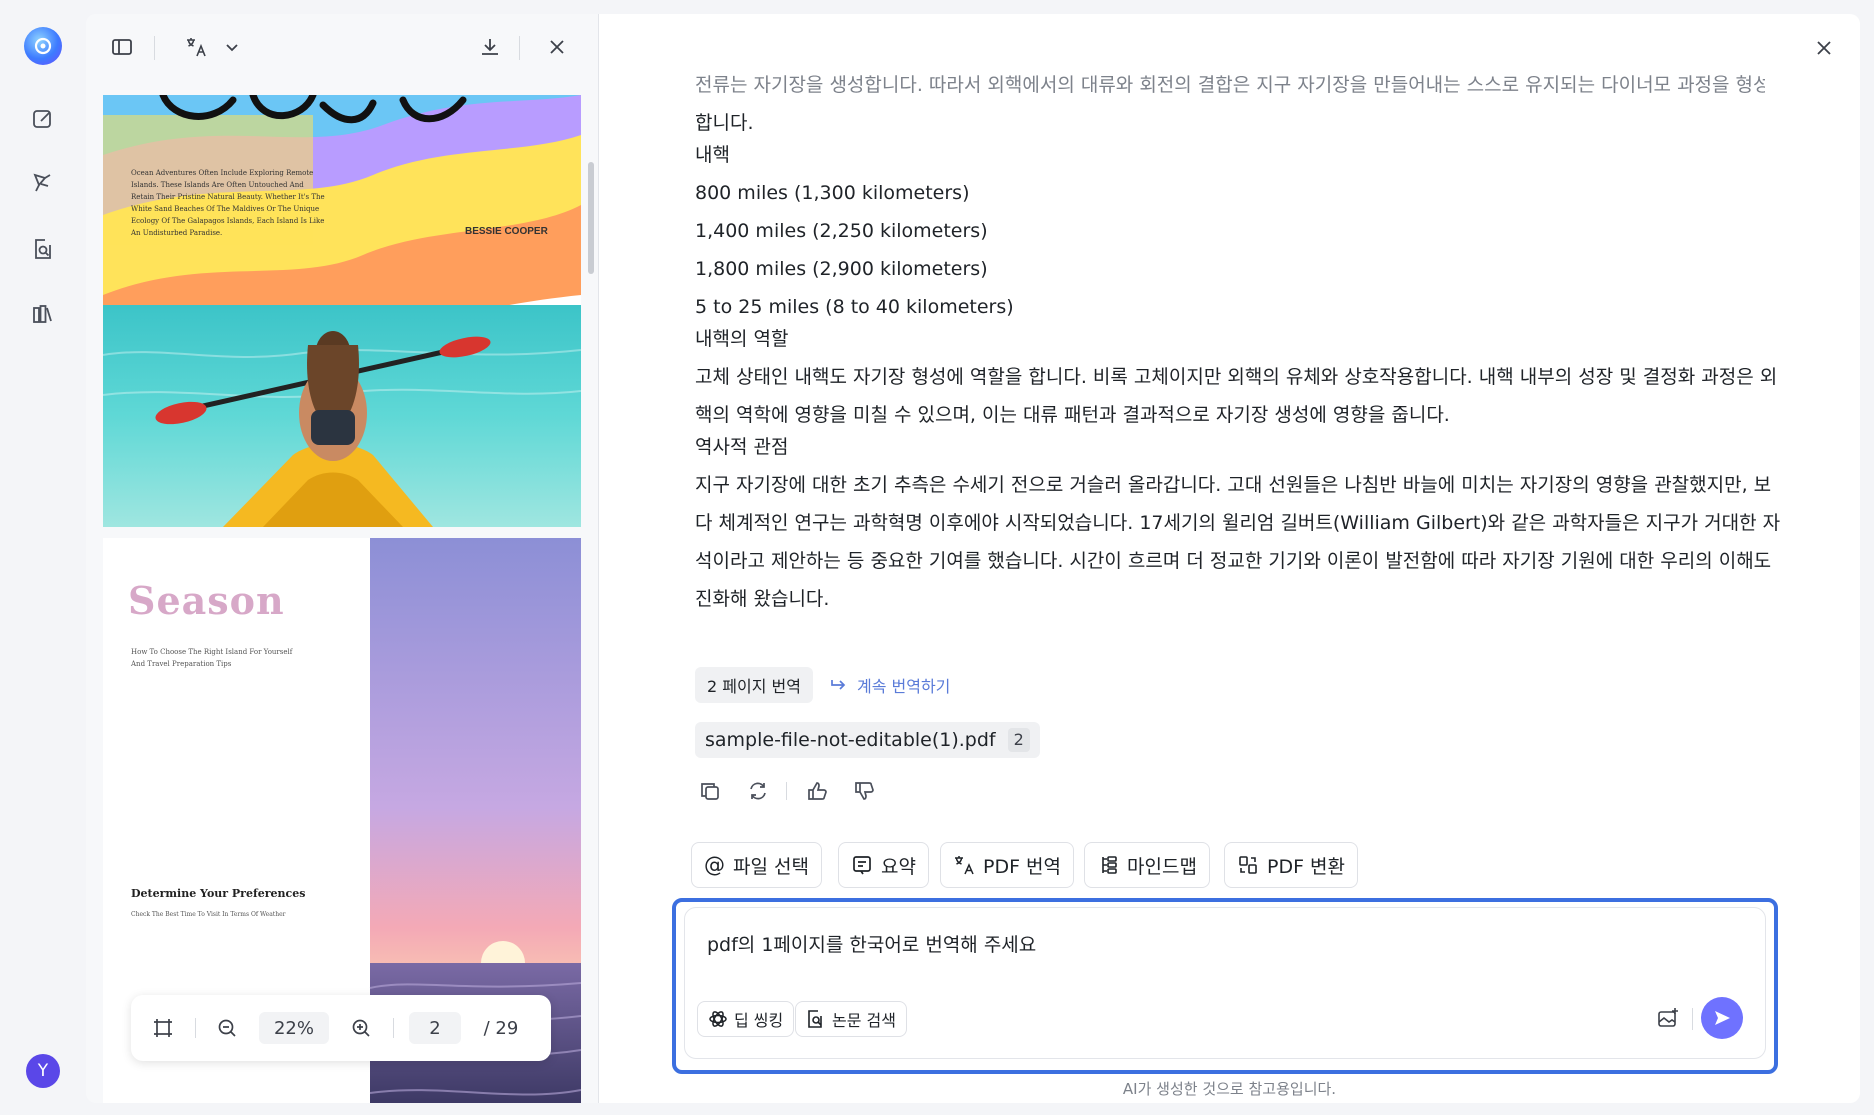 The image size is (1874, 1115). I want to click on pdf-translate-button: PDF 번역, so click(1007, 865).